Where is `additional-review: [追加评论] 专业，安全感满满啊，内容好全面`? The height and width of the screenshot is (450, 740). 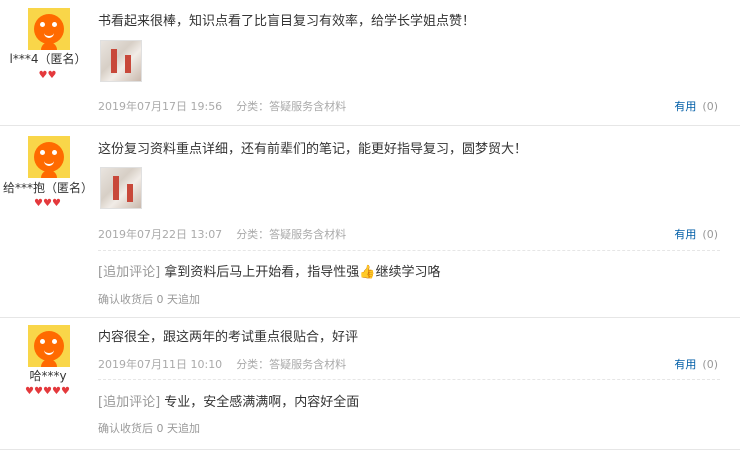 additional-review: [追加评论] 专业，安全感满满啊，内容好全面 is located at coordinates (228, 400).